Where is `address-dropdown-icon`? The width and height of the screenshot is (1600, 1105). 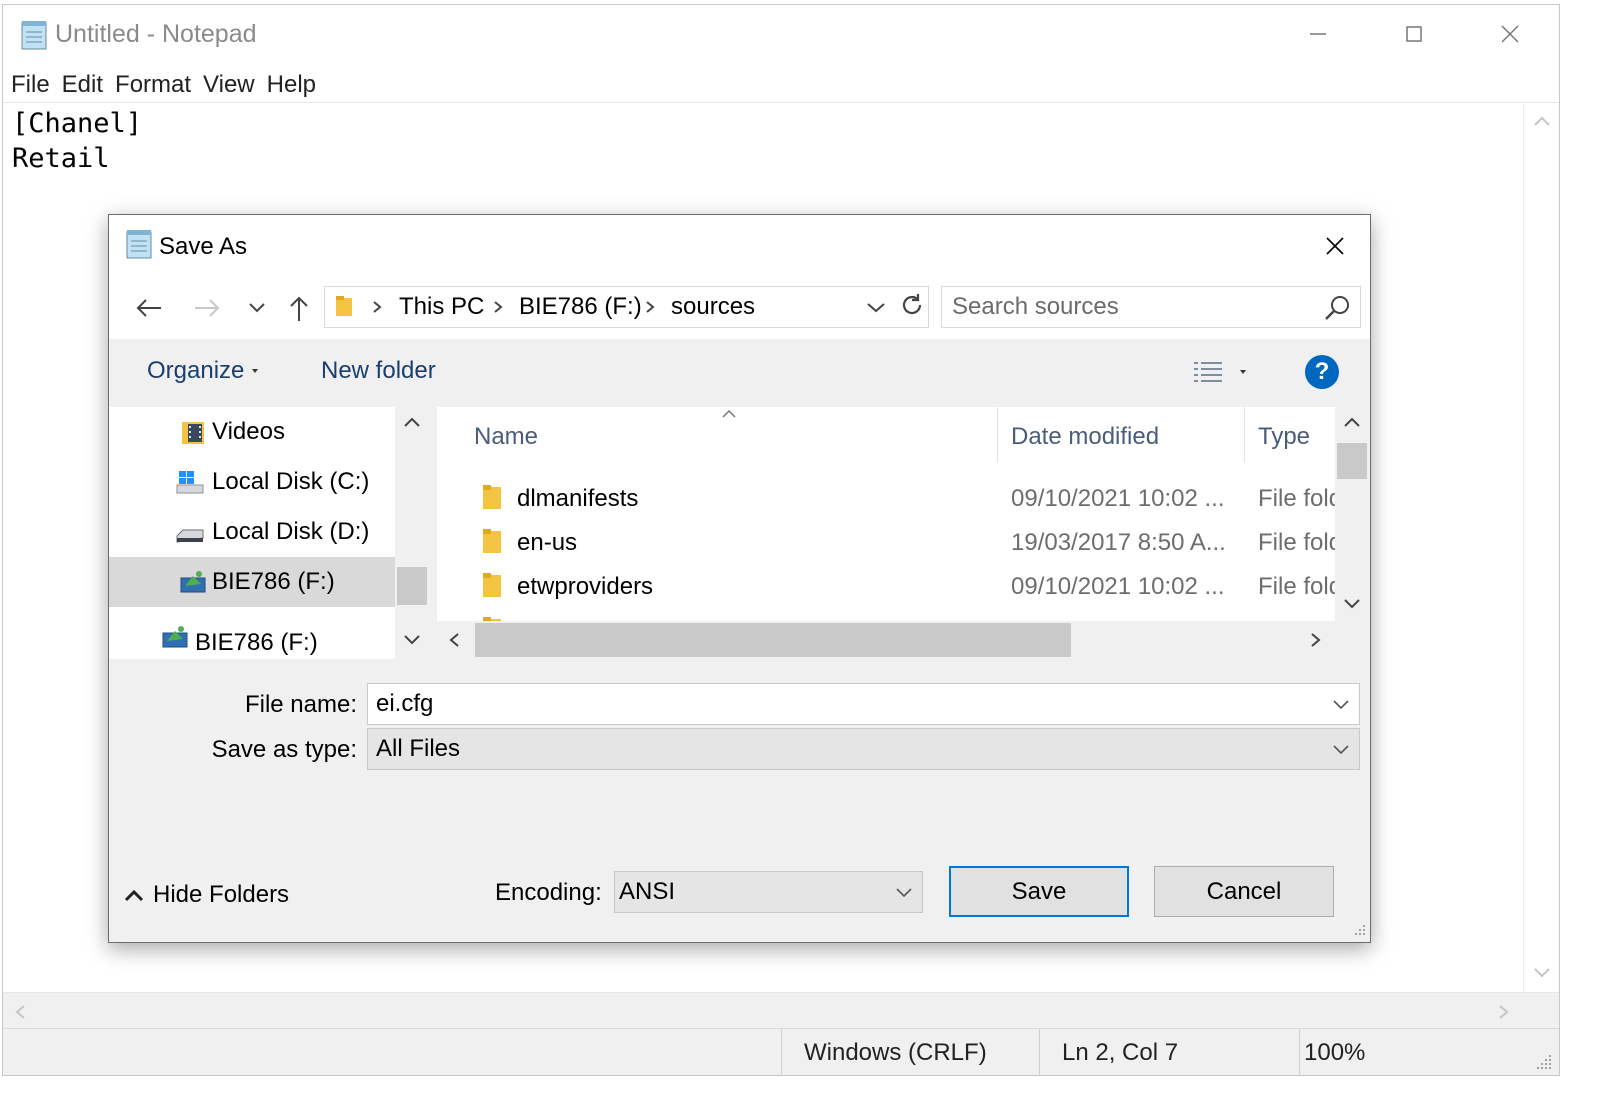
address-dropdown-icon is located at coordinates (876, 307).